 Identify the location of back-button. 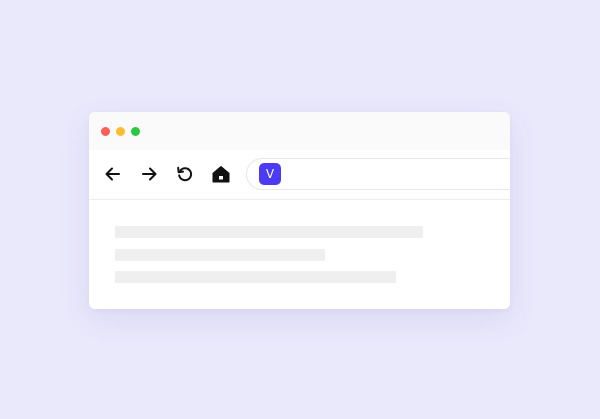
(113, 174).